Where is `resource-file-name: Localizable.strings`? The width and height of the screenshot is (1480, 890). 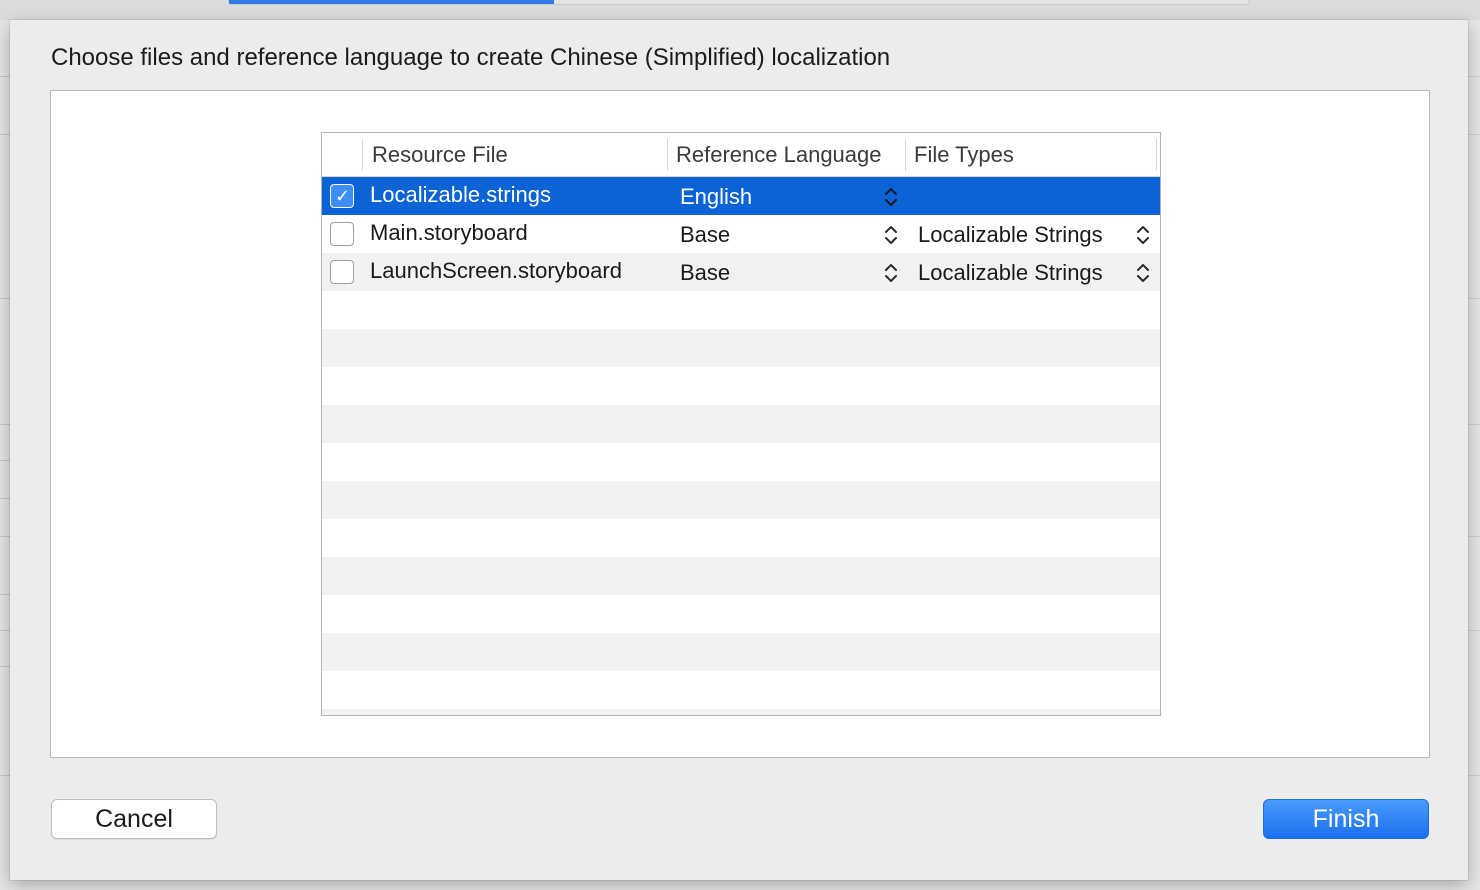
resource-file-name: Localizable.strings is located at coordinates (460, 194).